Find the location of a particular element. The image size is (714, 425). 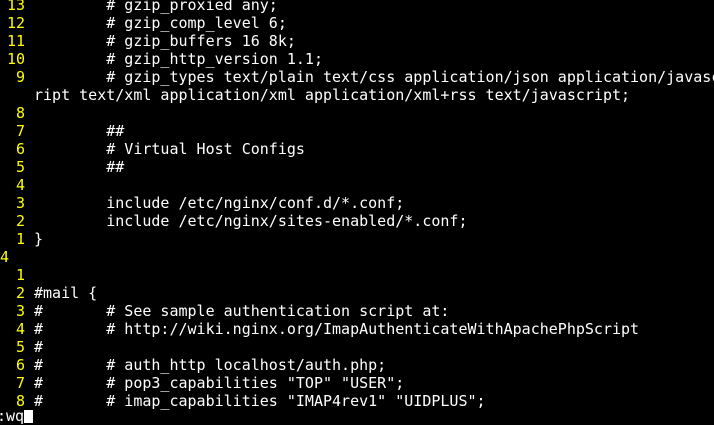

current-code-line: 64 is located at coordinates (357, 257).